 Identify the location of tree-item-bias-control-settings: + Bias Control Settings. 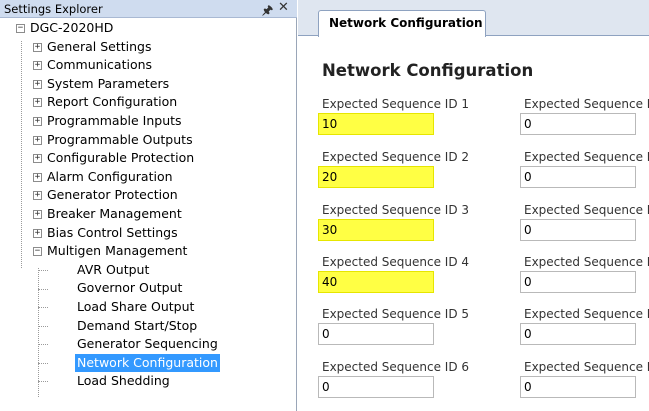
(148, 233).